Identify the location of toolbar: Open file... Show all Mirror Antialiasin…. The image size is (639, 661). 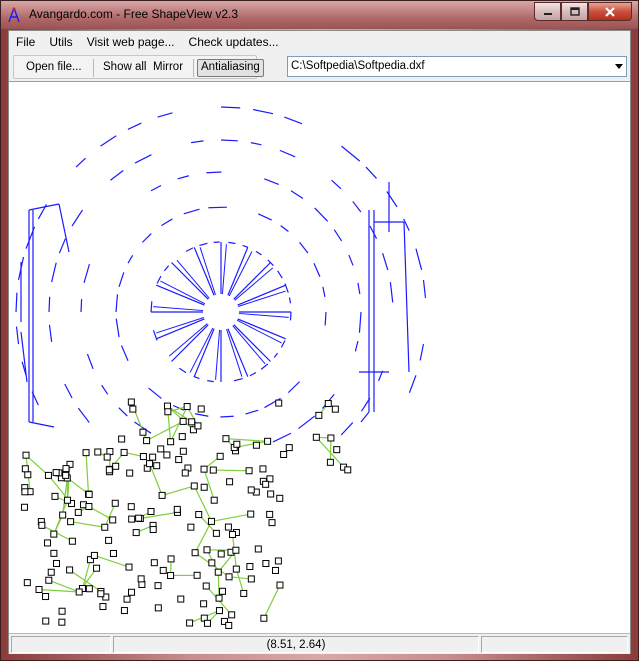
(319, 67).